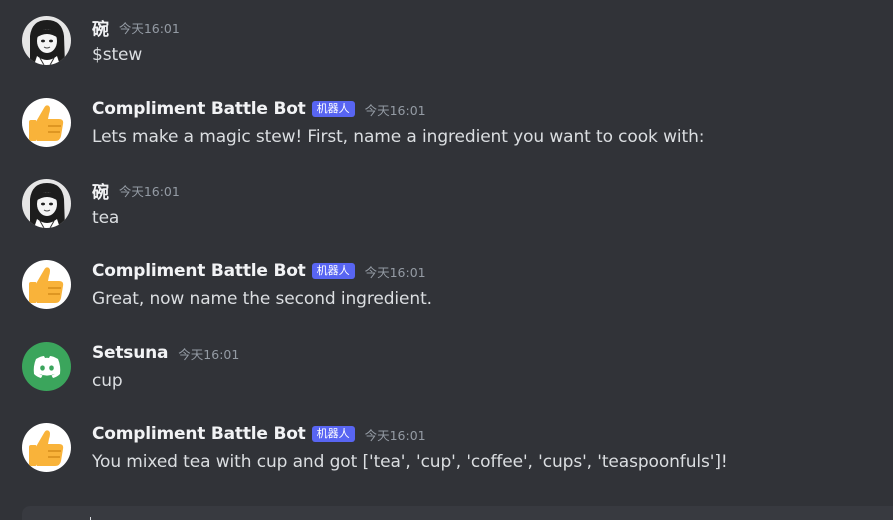  I want to click on message-content: Great, now name the second ingredient., so click(262, 299).